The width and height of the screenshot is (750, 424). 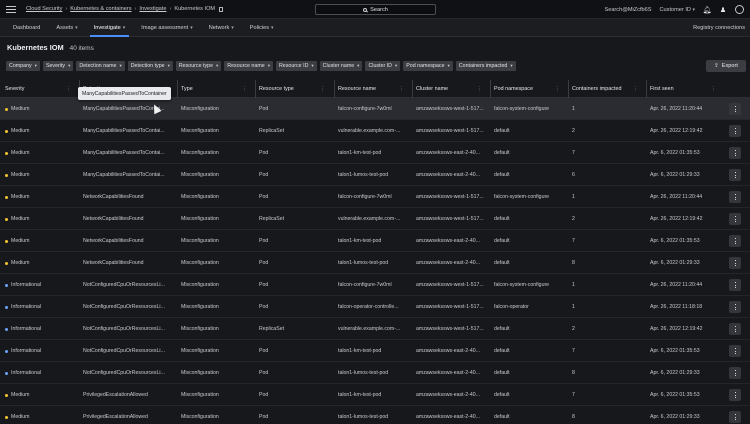 What do you see at coordinates (100, 9) in the screenshot?
I see `breadcrumb-kubernetes-containers: Kubernetes & containers` at bounding box center [100, 9].